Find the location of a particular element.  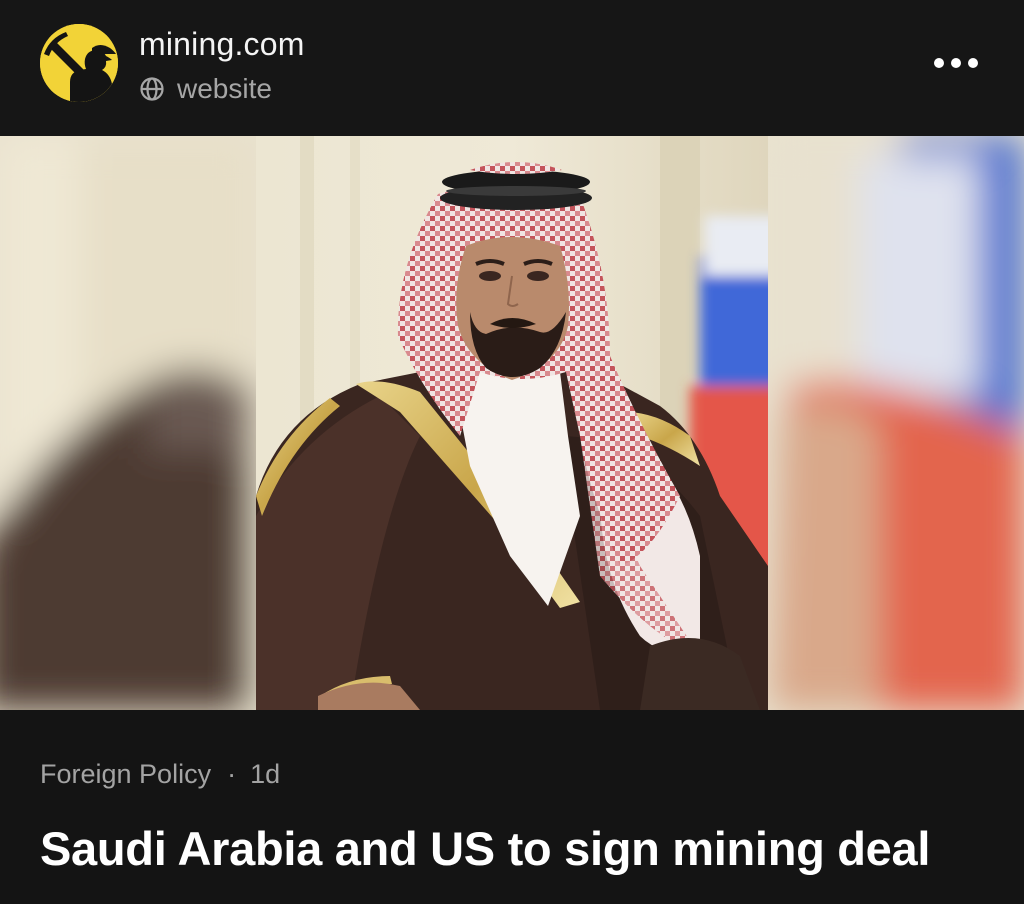

source-type-label: website is located at coordinates (224, 88).